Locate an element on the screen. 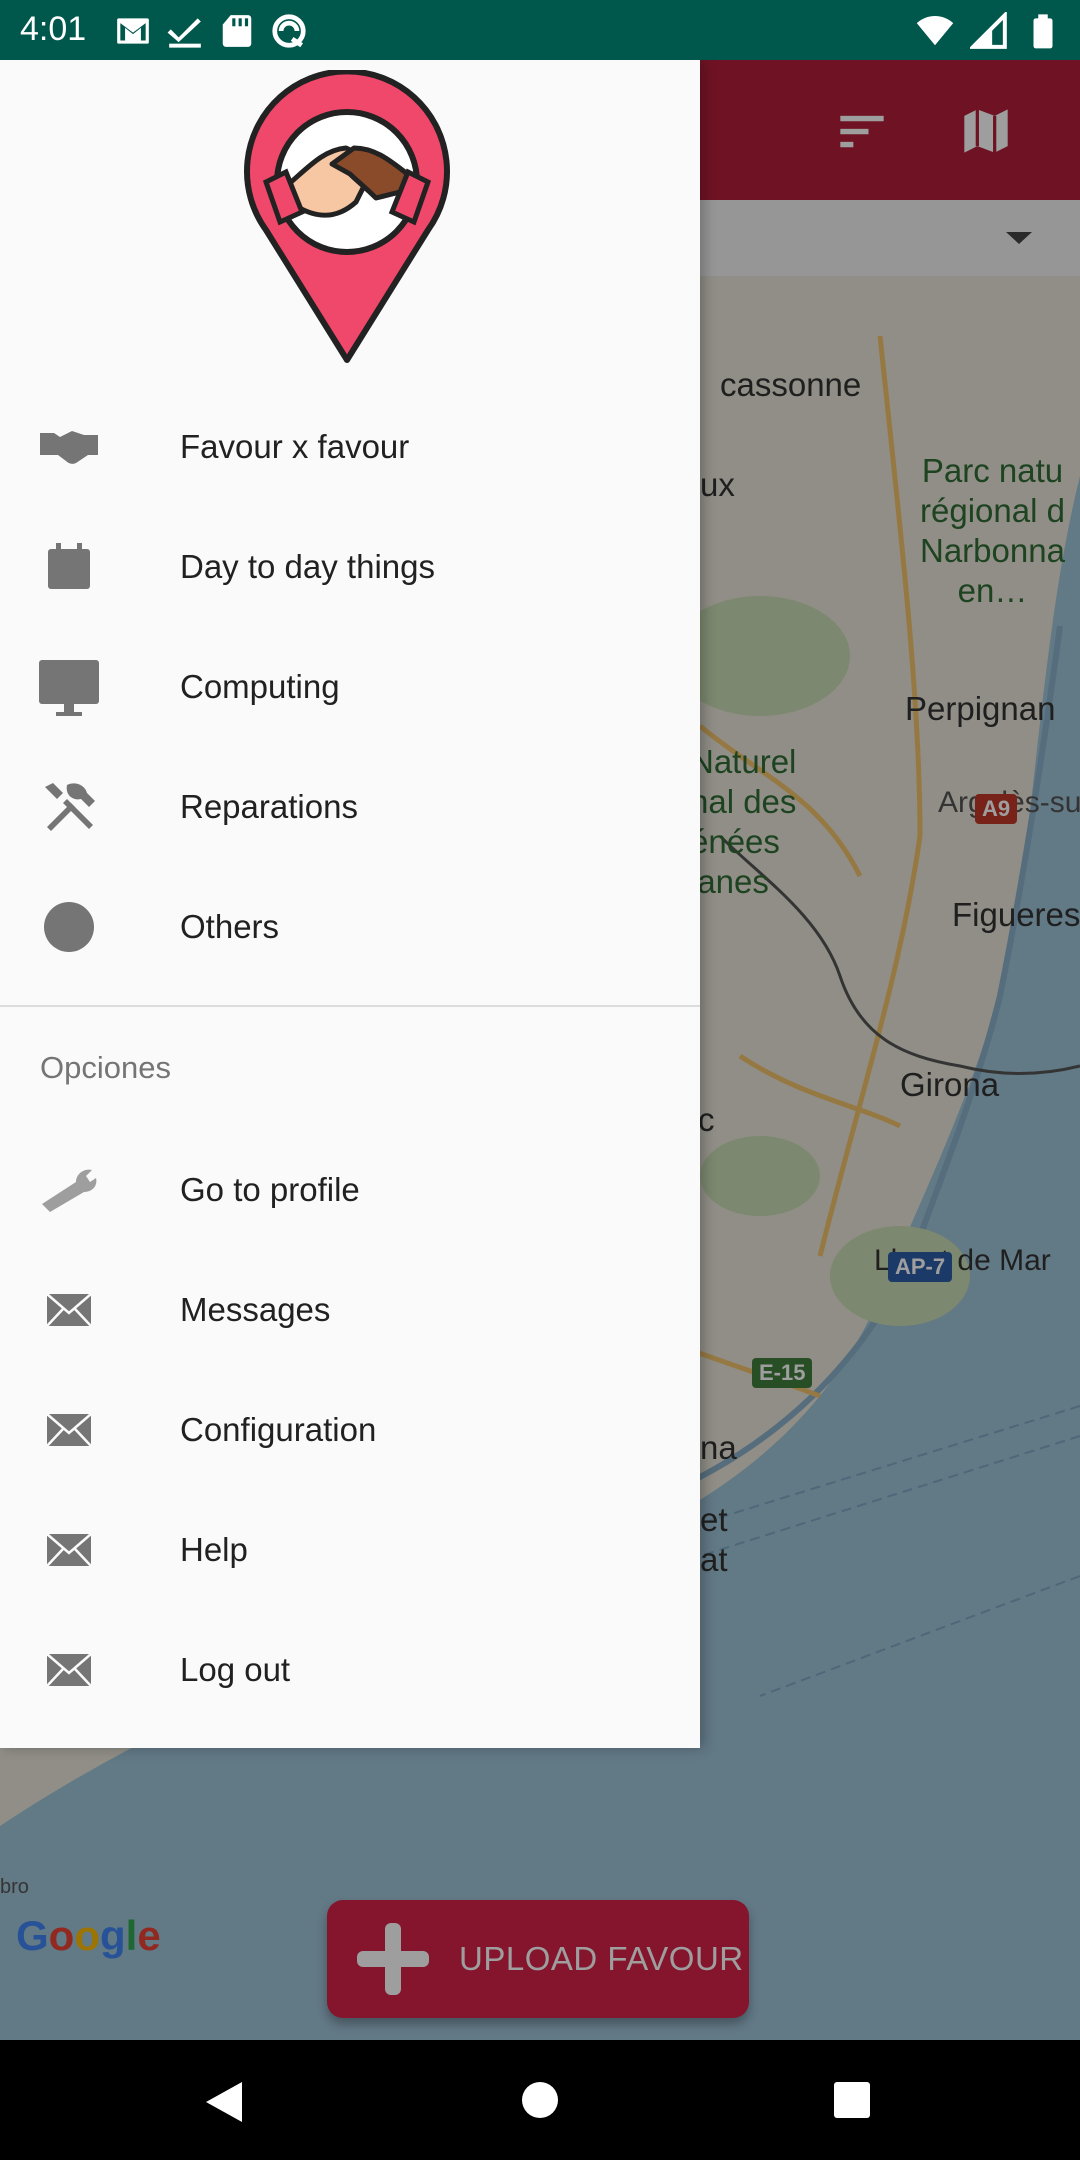 The image size is (1080, 2160). home-icon is located at coordinates (540, 2100).